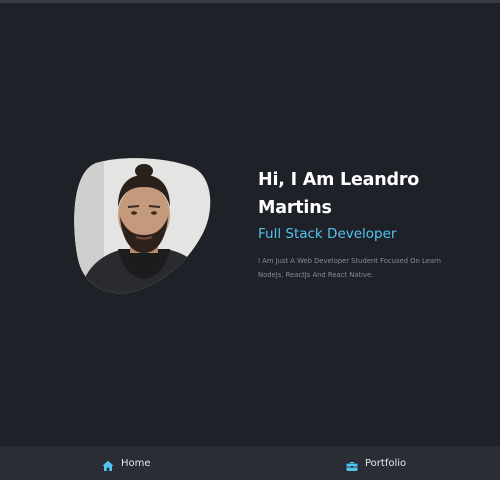 The height and width of the screenshot is (480, 500). I want to click on home-icon, so click(108, 464).